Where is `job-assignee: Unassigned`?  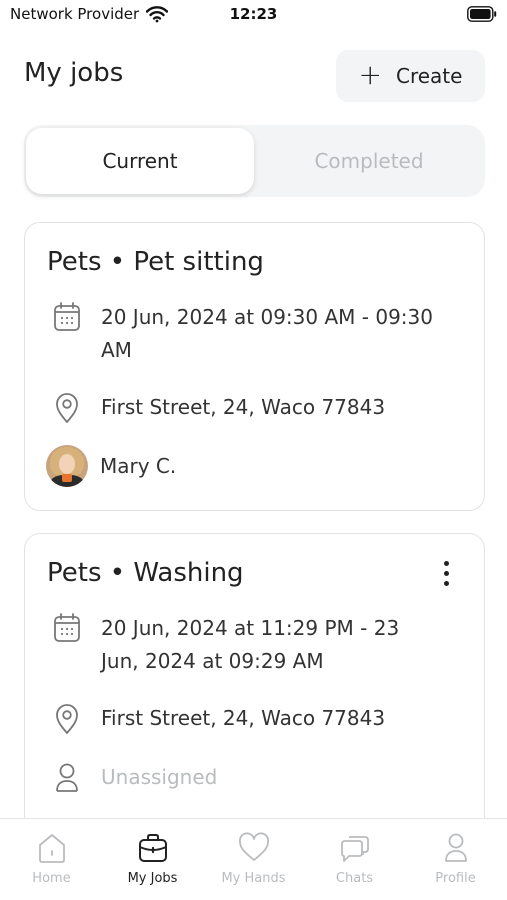 job-assignee: Unassigned is located at coordinates (159, 777).